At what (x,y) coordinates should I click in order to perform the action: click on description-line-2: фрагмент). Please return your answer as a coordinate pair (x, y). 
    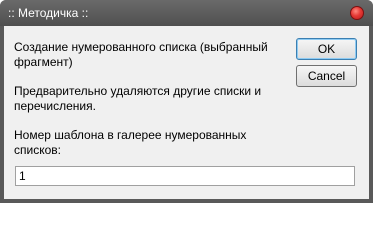
    Looking at the image, I should click on (43, 62).